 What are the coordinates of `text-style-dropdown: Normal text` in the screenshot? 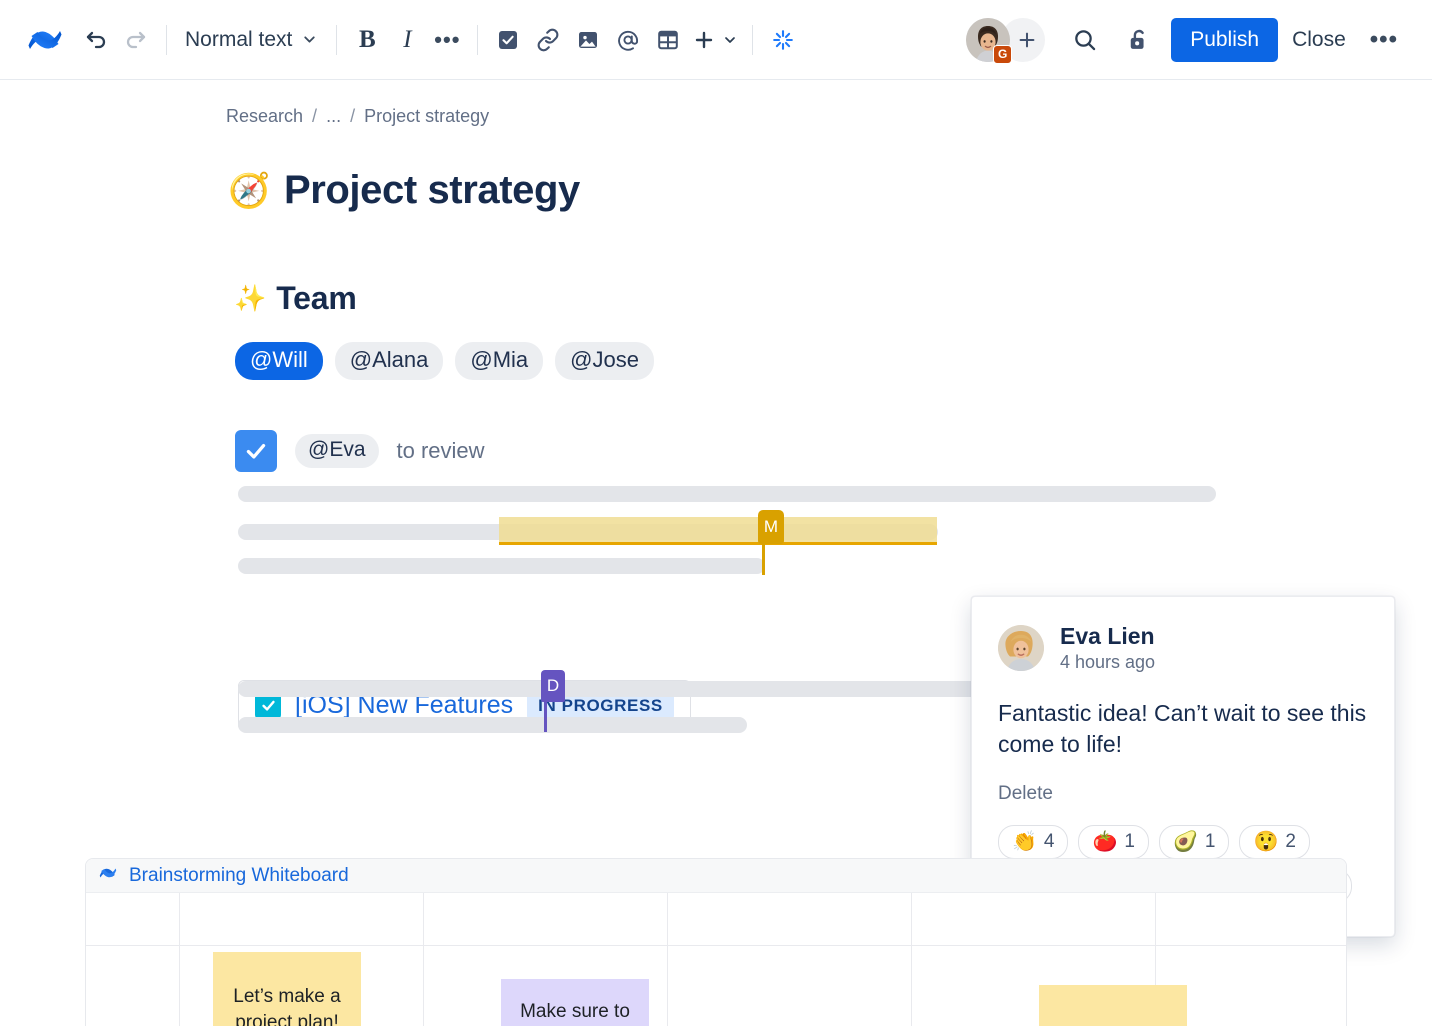 It's located at (251, 40).